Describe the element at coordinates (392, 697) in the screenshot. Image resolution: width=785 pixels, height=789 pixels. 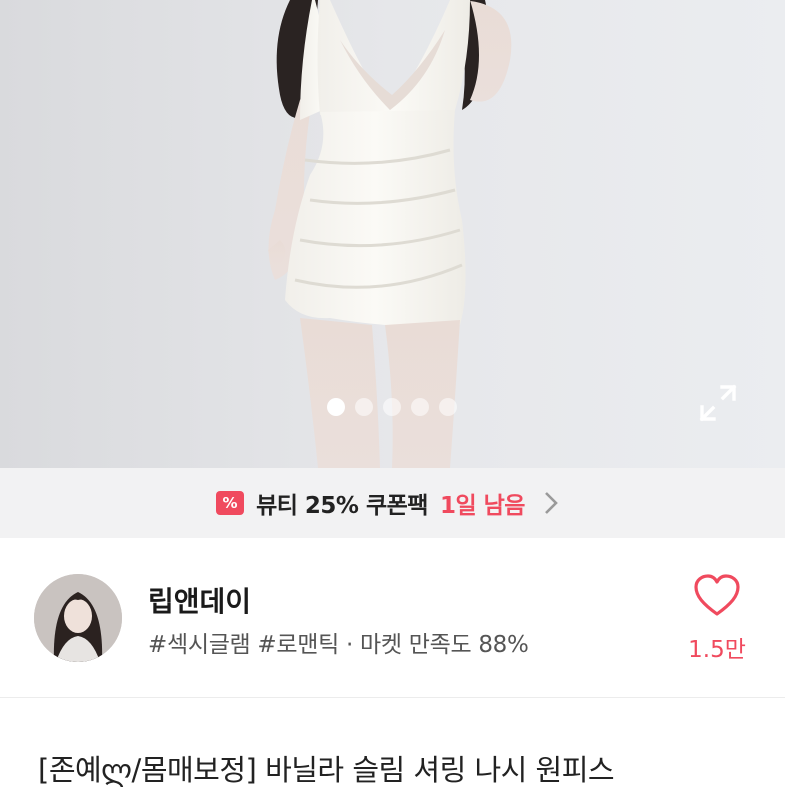
I see `divider` at that location.